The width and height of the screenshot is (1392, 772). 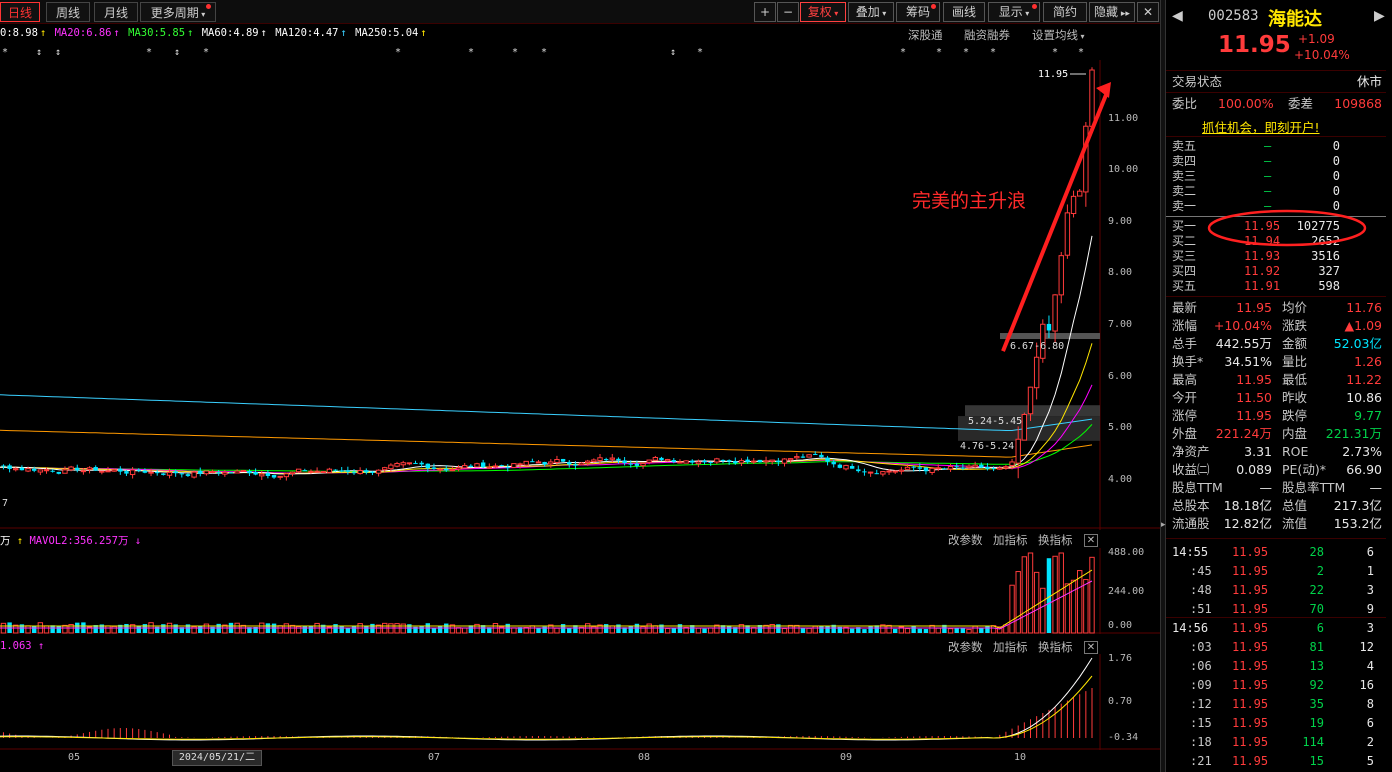 I want to click on hide-button: 隐藏 ▸▸, so click(x=1112, y=12).